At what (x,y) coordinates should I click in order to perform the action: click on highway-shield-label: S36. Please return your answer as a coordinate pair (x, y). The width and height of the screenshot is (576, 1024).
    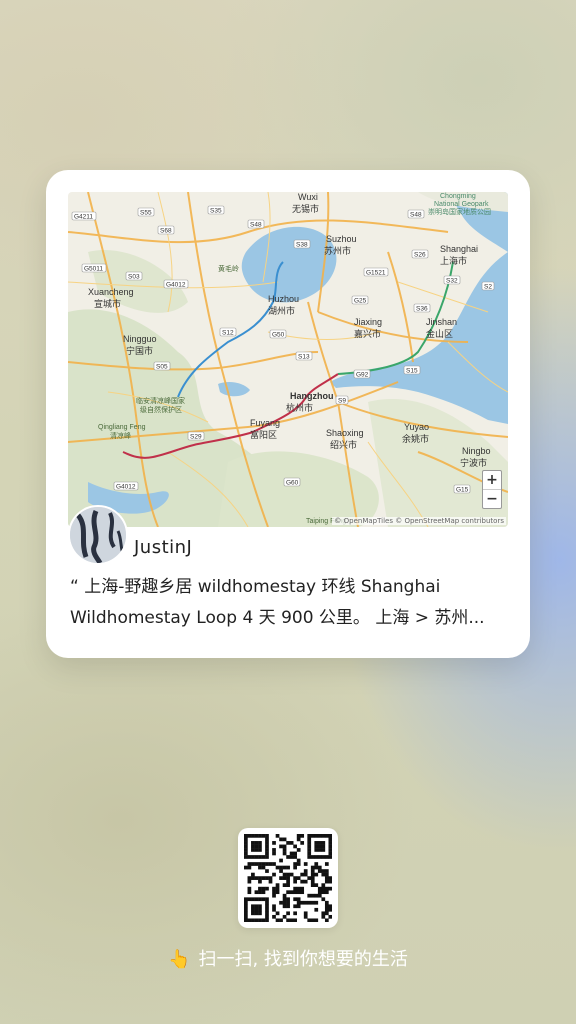
    Looking at the image, I should click on (422, 308).